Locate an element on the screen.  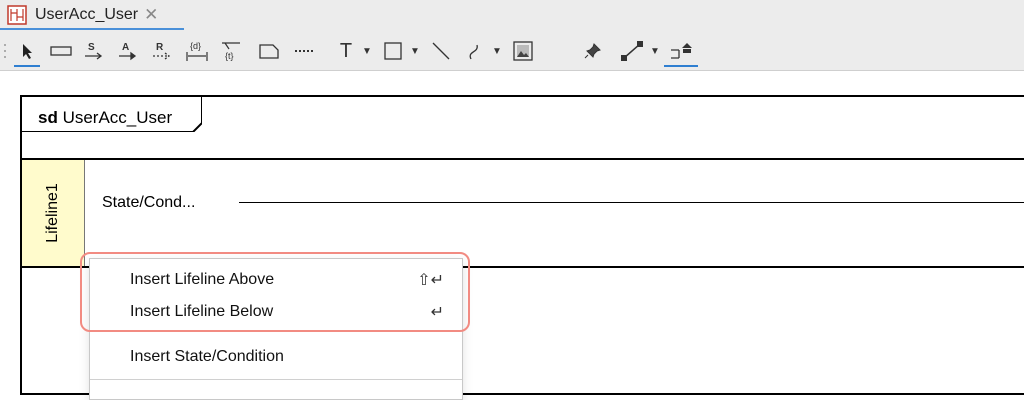
box-tool-dropdown: ▼ is located at coordinates (415, 51).